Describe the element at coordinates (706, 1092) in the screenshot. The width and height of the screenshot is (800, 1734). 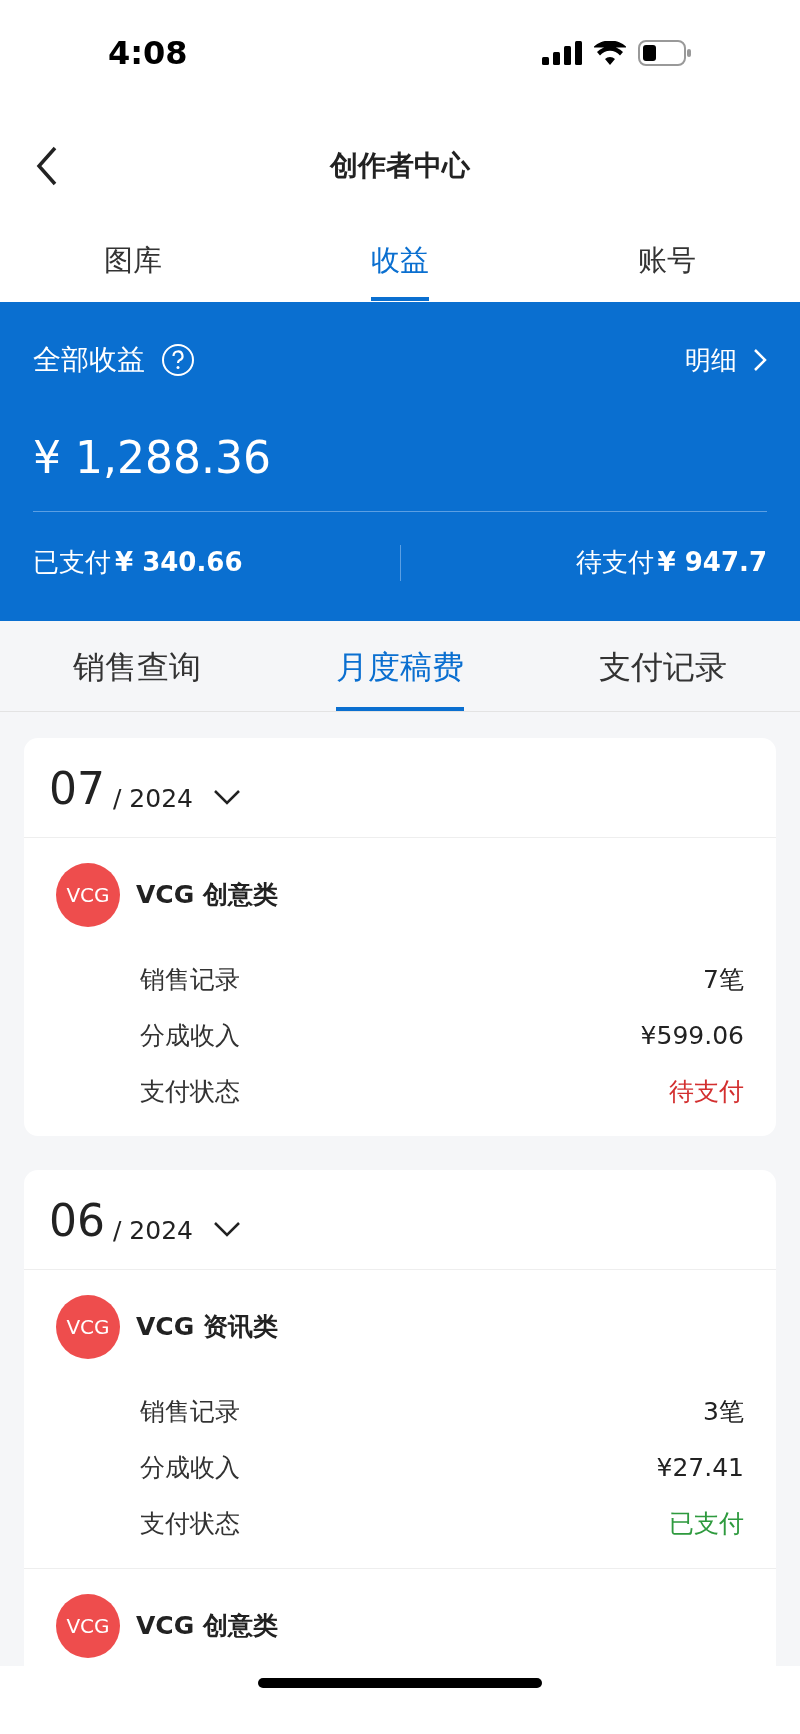
I see `row-value: 待支付` at that location.